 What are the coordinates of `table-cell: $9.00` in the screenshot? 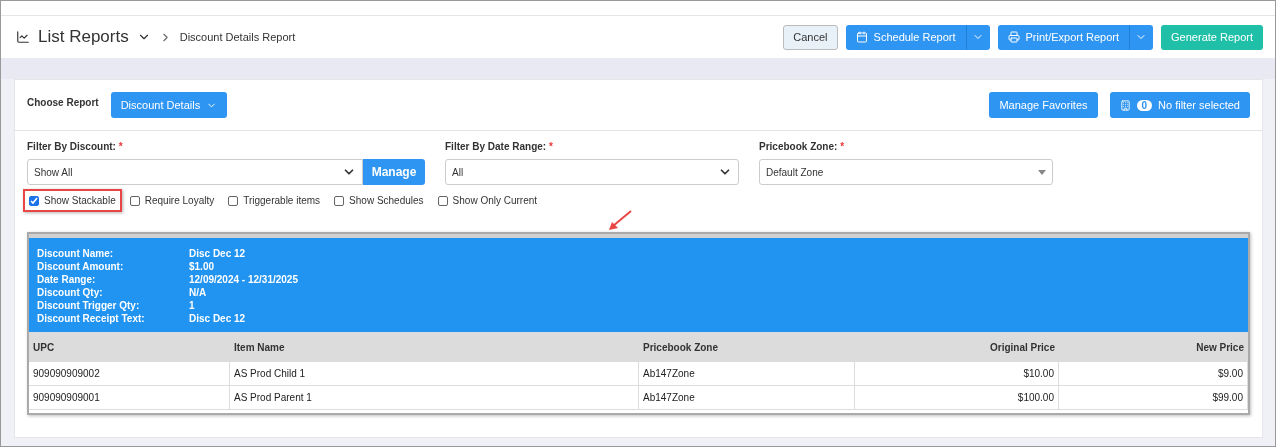 It's located at (1153, 374).